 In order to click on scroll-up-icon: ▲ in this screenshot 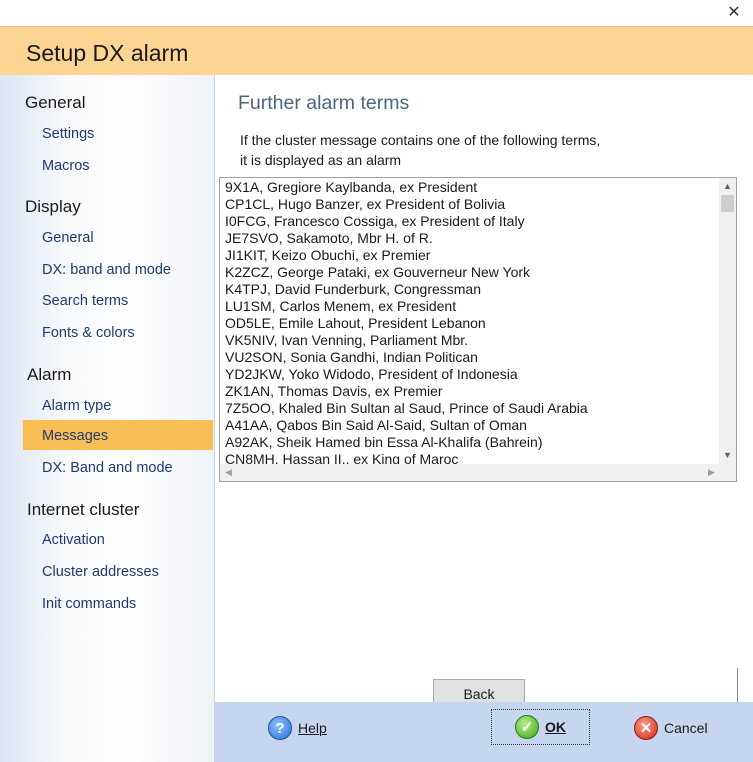, I will do `click(727, 186)`.